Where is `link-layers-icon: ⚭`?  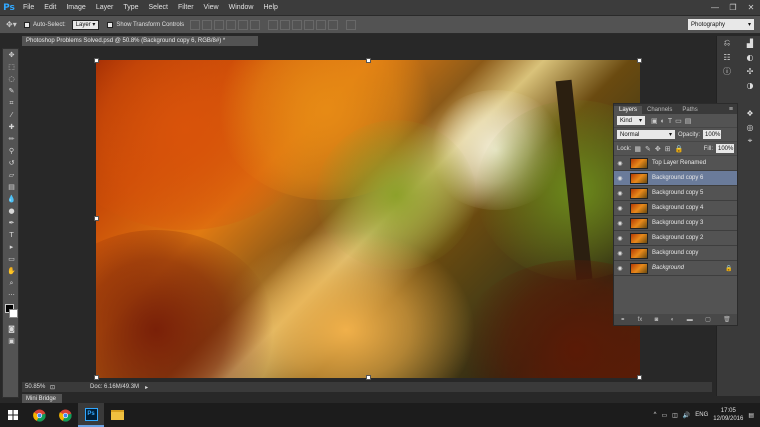
link-layers-icon: ⚭ is located at coordinates (622, 319).